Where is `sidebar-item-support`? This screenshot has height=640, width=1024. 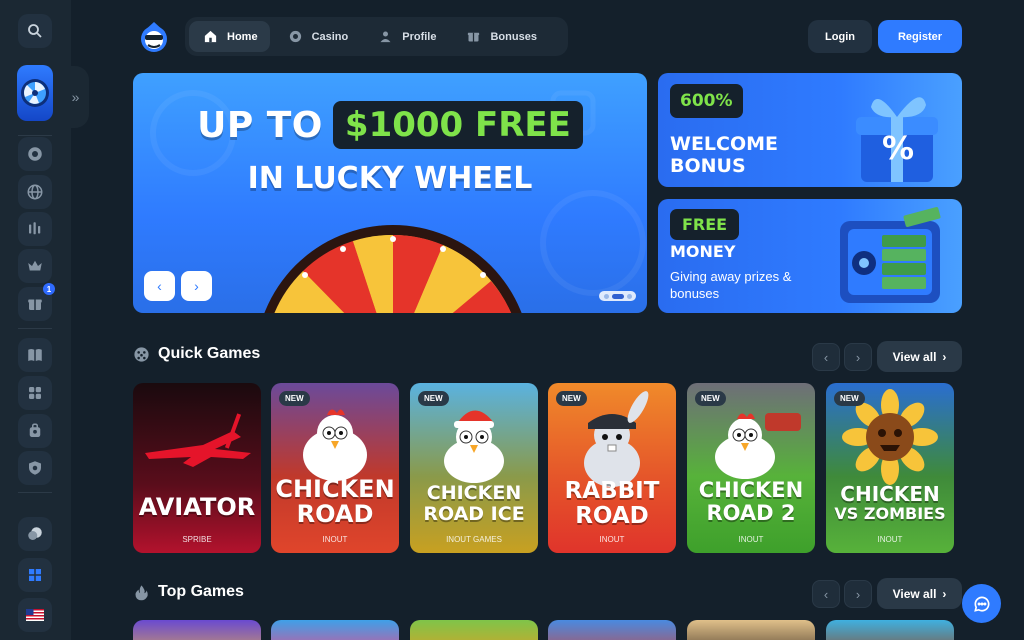 sidebar-item-support is located at coordinates (35, 534).